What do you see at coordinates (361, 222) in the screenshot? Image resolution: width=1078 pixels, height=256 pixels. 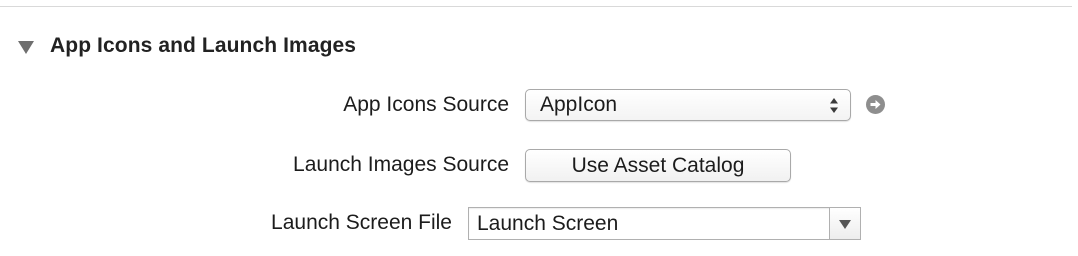 I see `launch-screen-file-label: Launch Screen File` at bounding box center [361, 222].